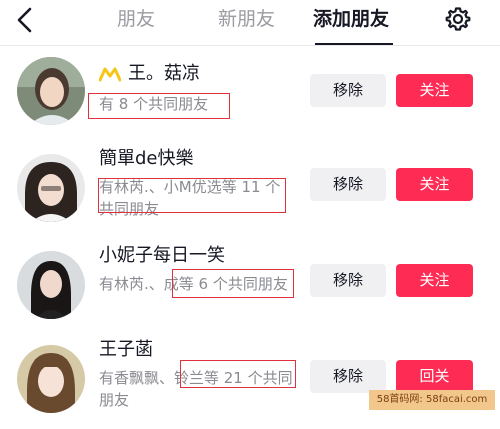 The height and width of the screenshot is (429, 500). Describe the element at coordinates (26, 20) in the screenshot. I see `chevron-left-icon` at that location.